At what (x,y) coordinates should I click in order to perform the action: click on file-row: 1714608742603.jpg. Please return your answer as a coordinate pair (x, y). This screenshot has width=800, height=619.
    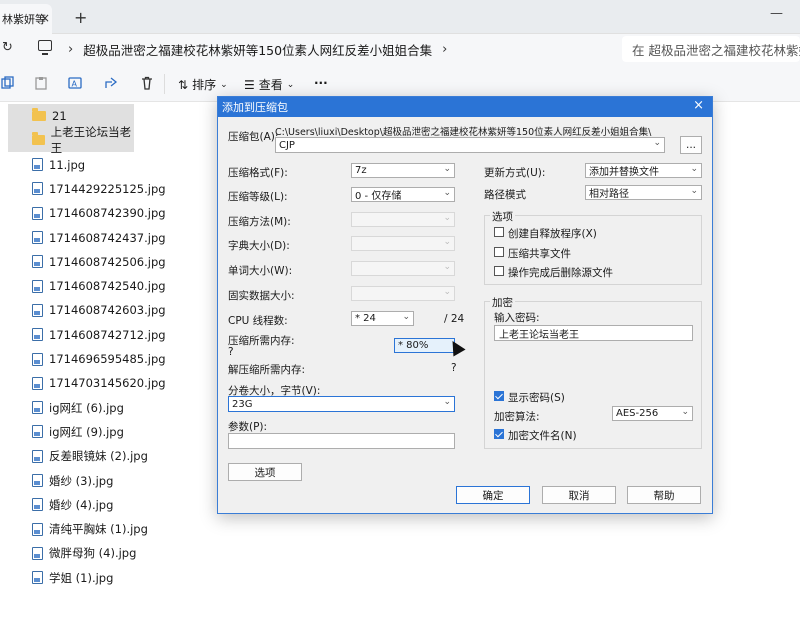
    Looking at the image, I should click on (87, 310).